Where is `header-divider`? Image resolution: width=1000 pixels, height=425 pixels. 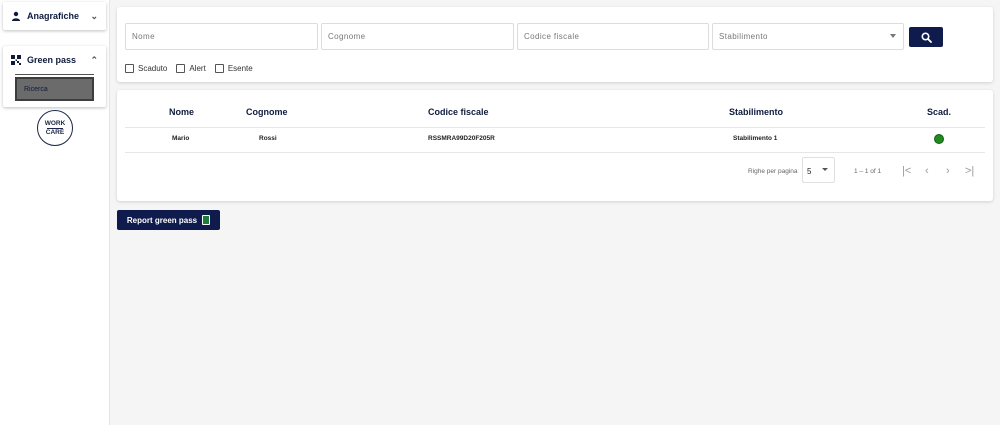 header-divider is located at coordinates (555, 127).